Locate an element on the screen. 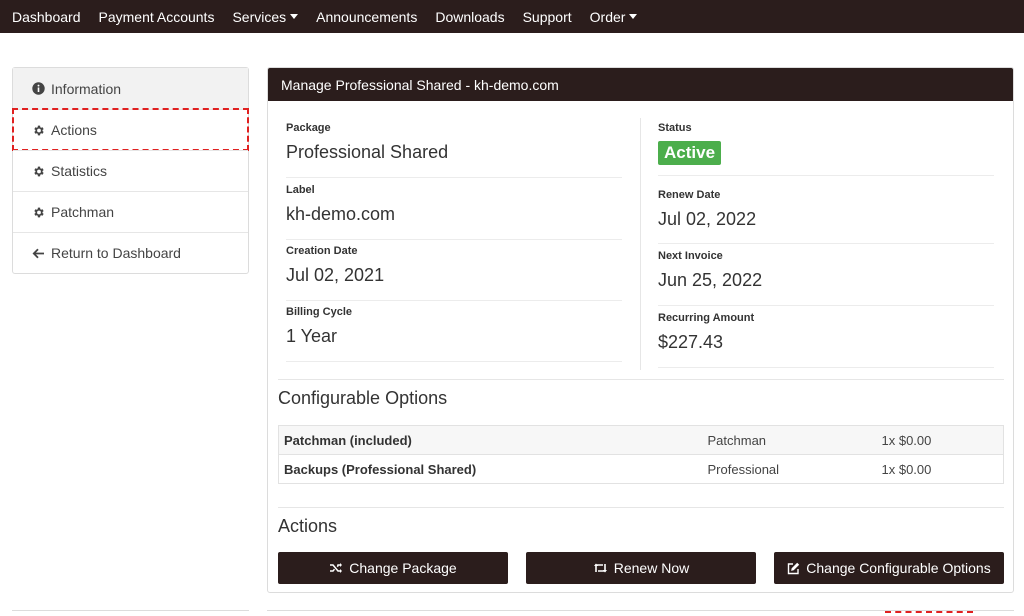 This screenshot has width=1024, height=616. option-name: Patchman (included) is located at coordinates (490, 440).